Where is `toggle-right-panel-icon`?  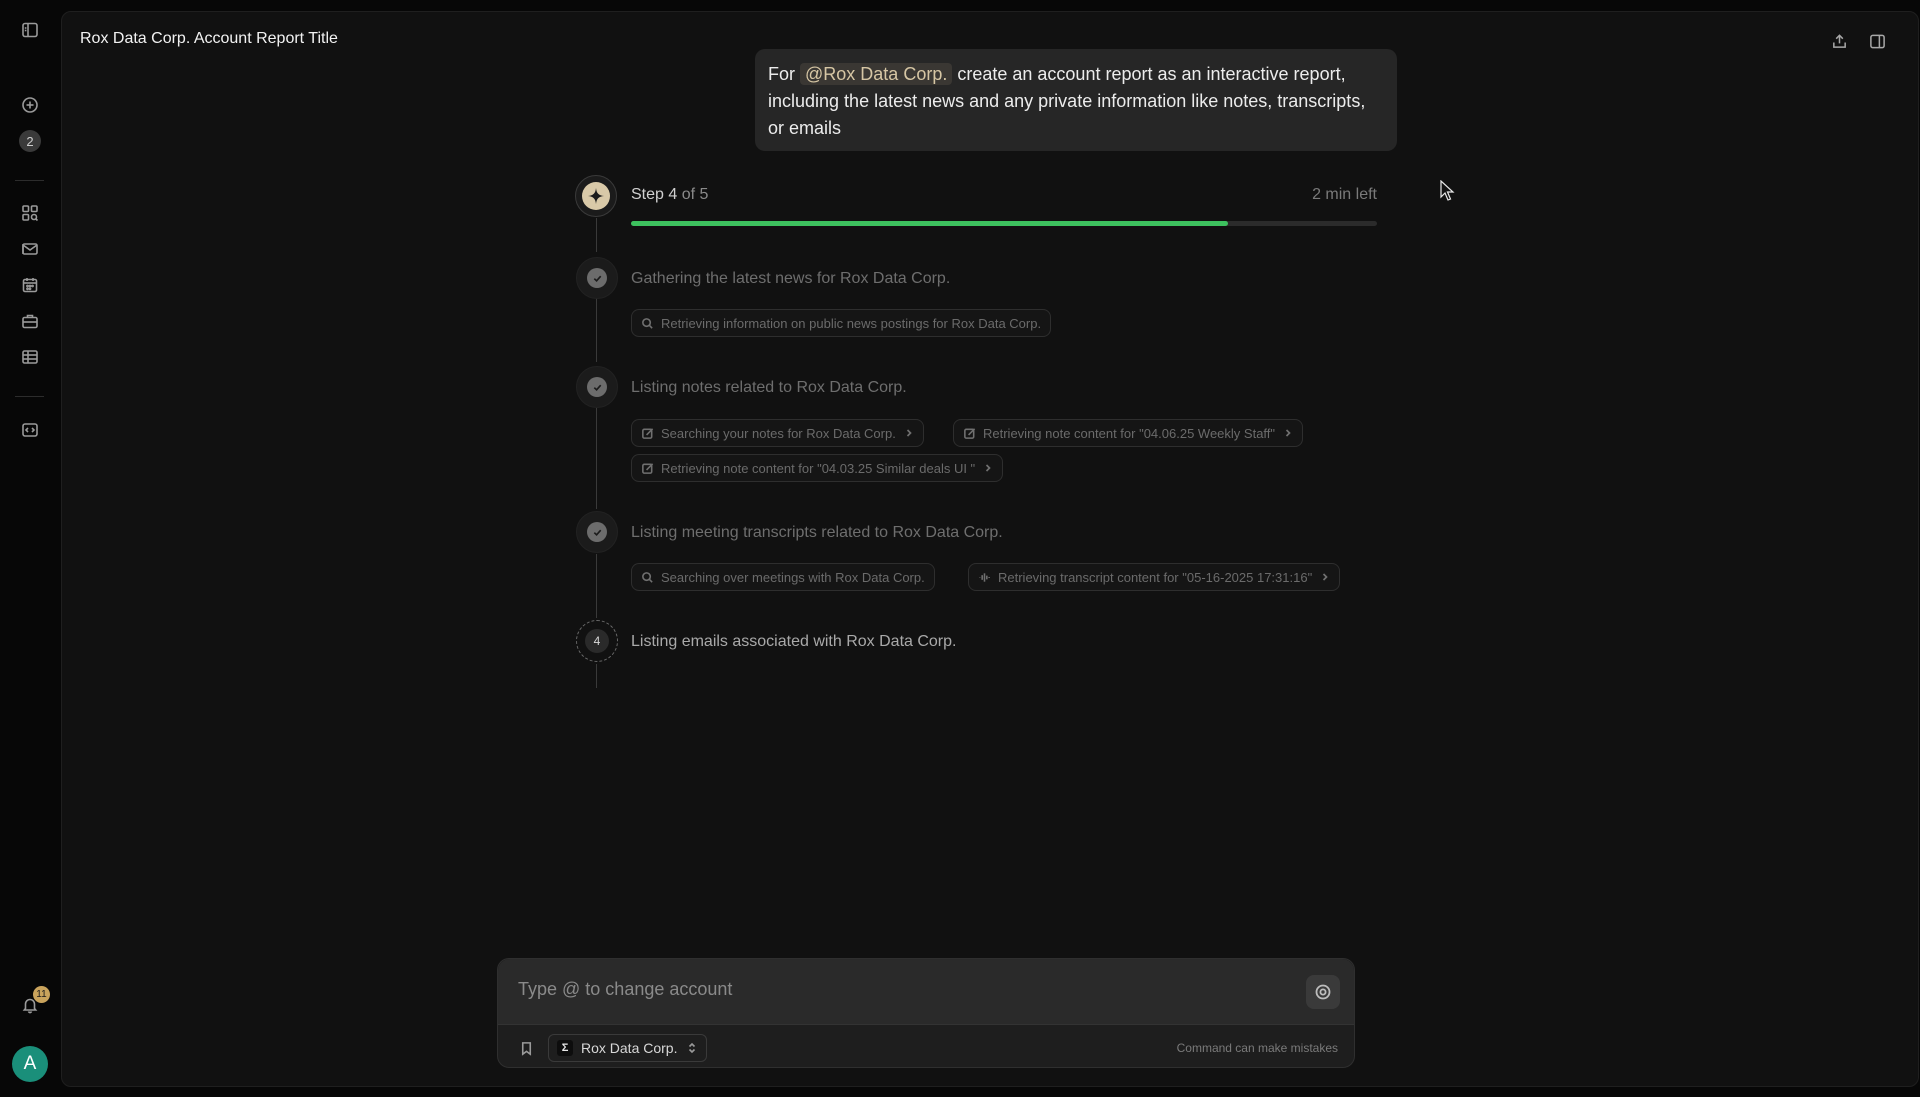 toggle-right-panel-icon is located at coordinates (1877, 41).